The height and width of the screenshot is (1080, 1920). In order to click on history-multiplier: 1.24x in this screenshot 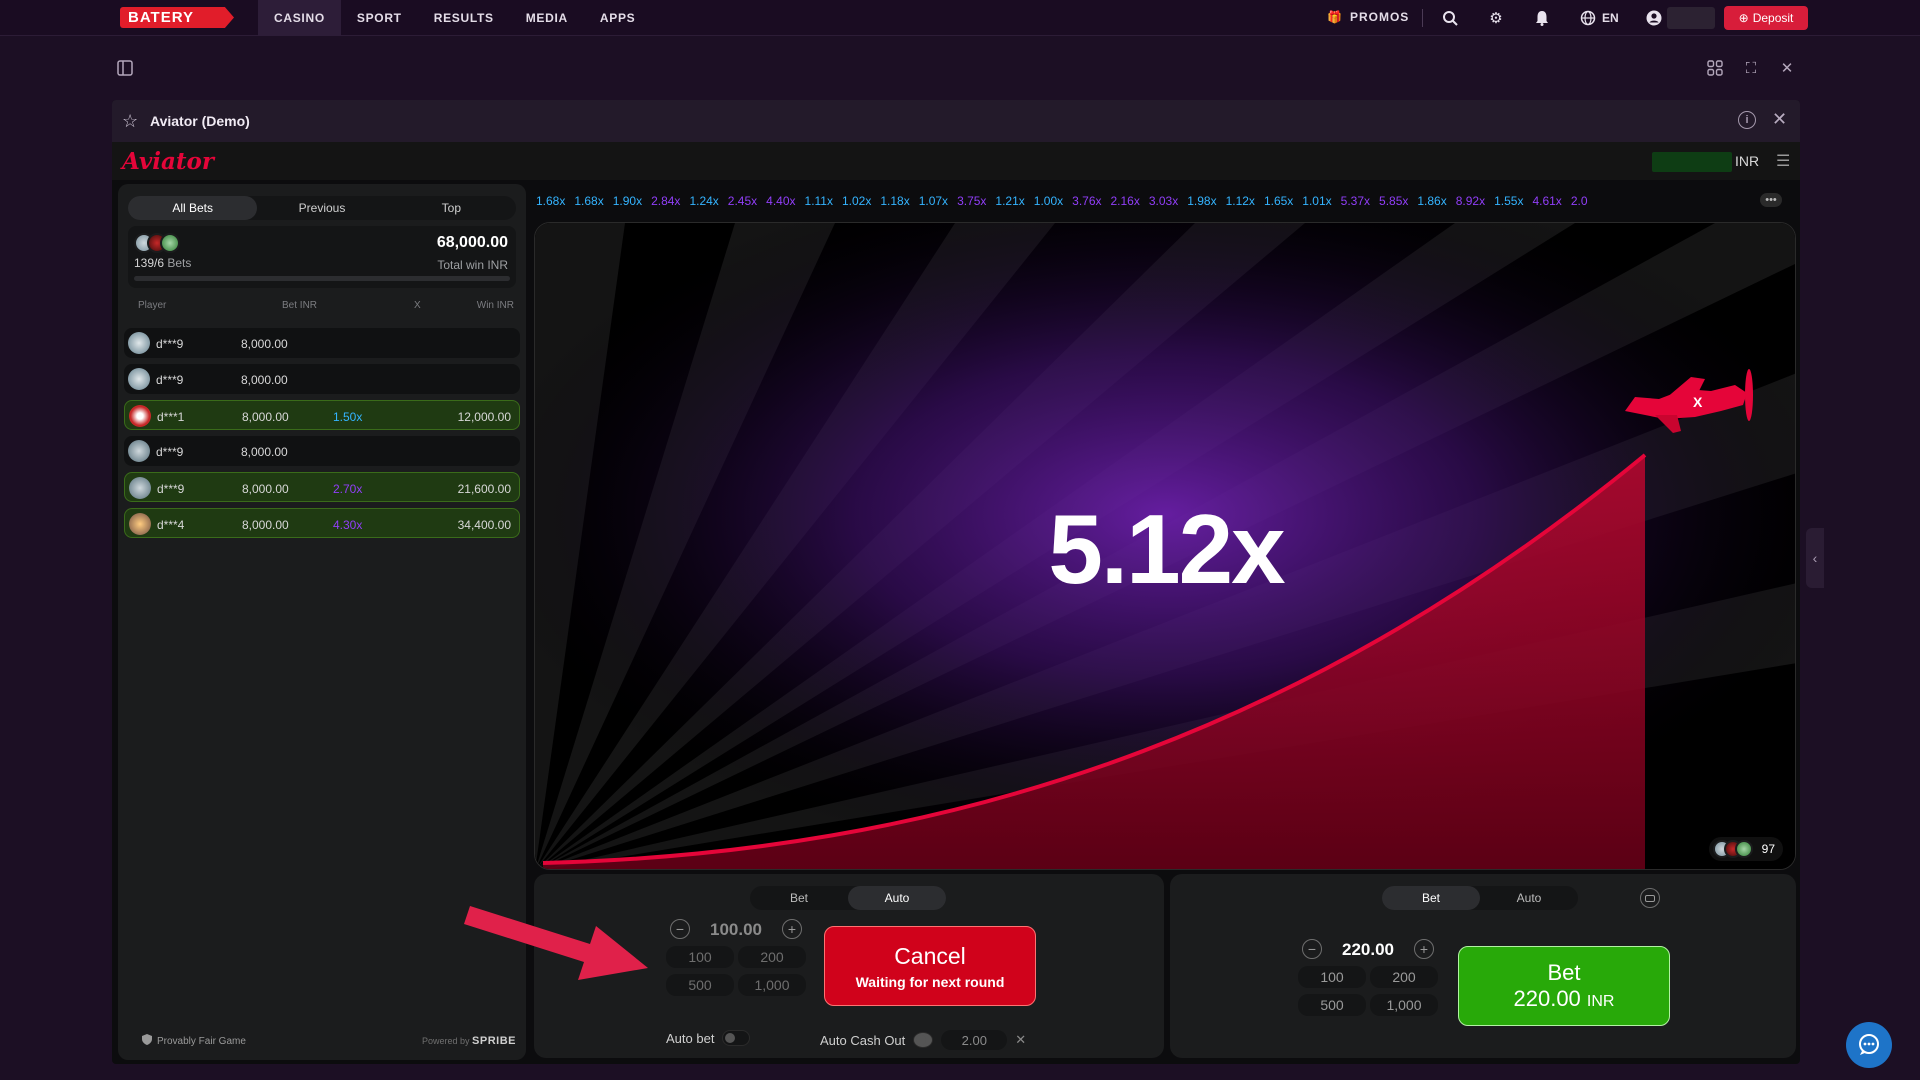, I will do `click(703, 202)`.